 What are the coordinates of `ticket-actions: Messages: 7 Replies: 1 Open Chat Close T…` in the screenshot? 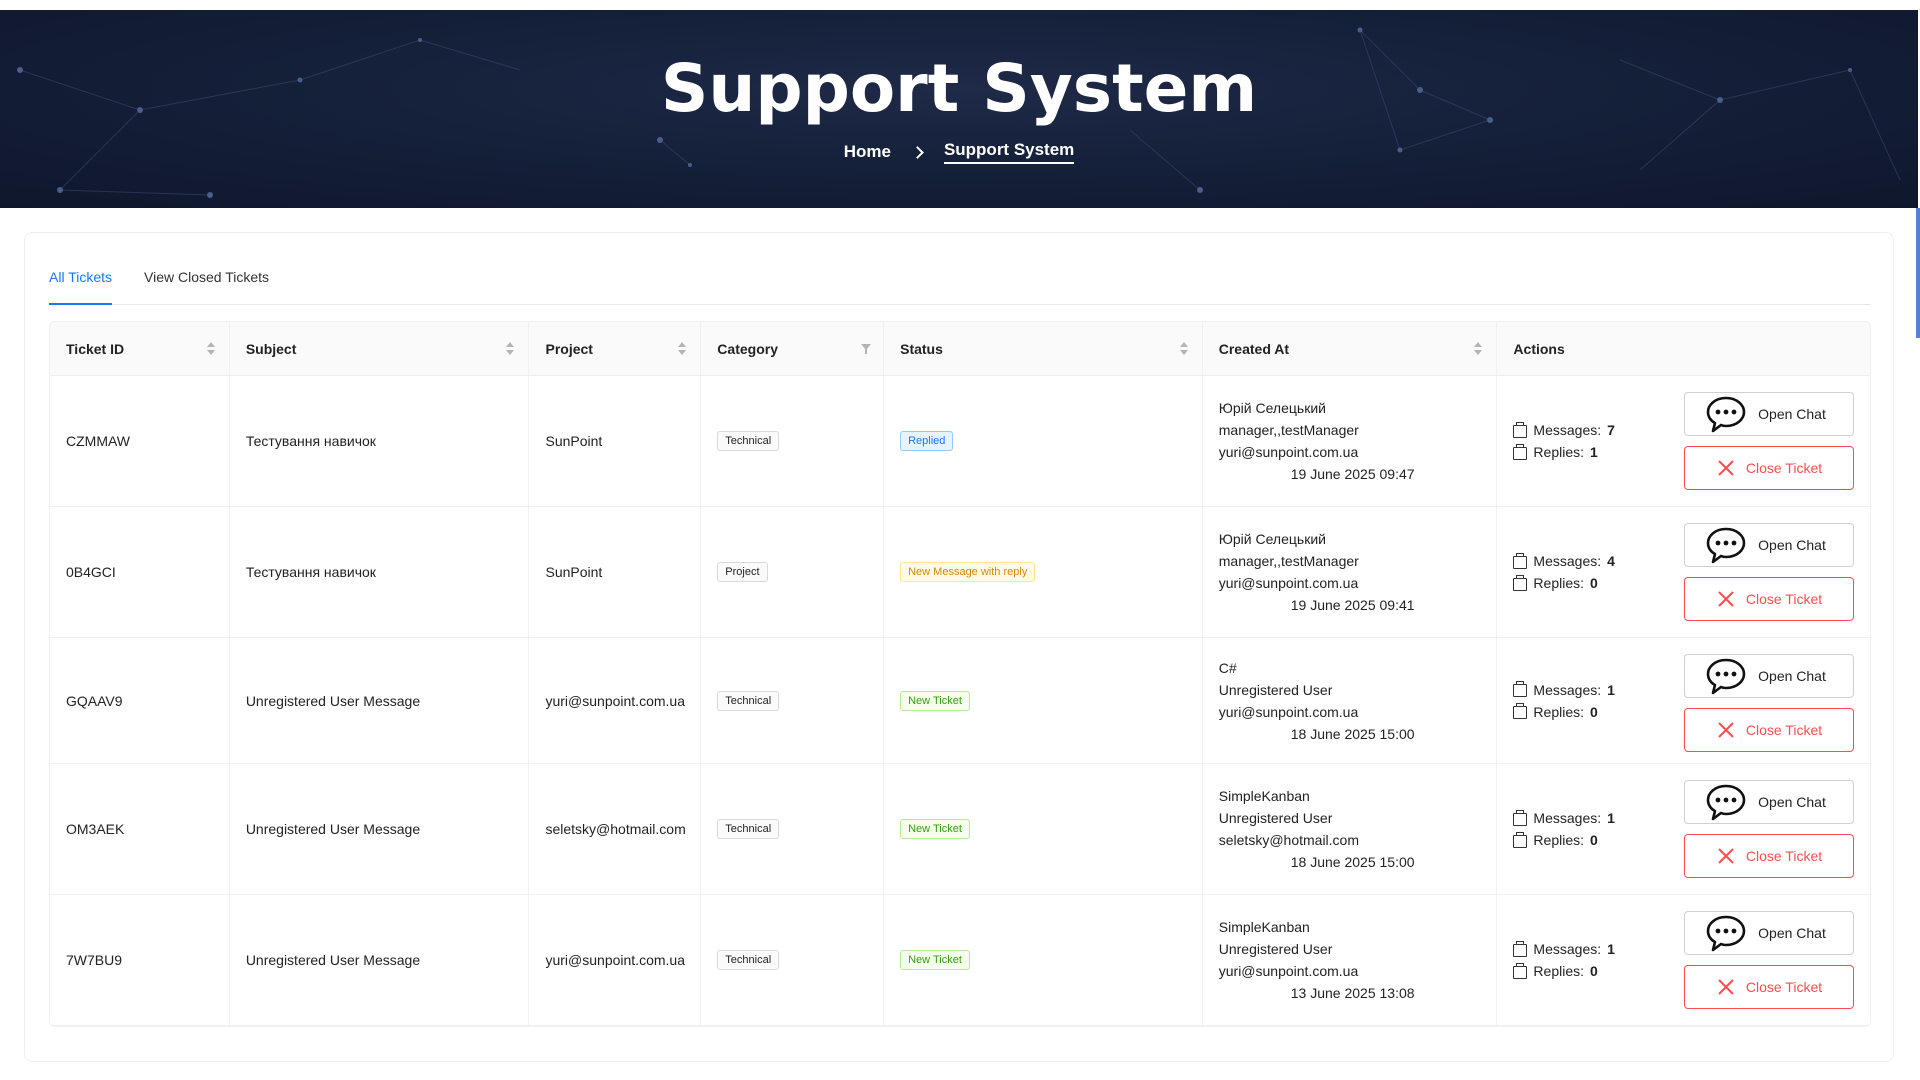 It's located at (1683, 441).